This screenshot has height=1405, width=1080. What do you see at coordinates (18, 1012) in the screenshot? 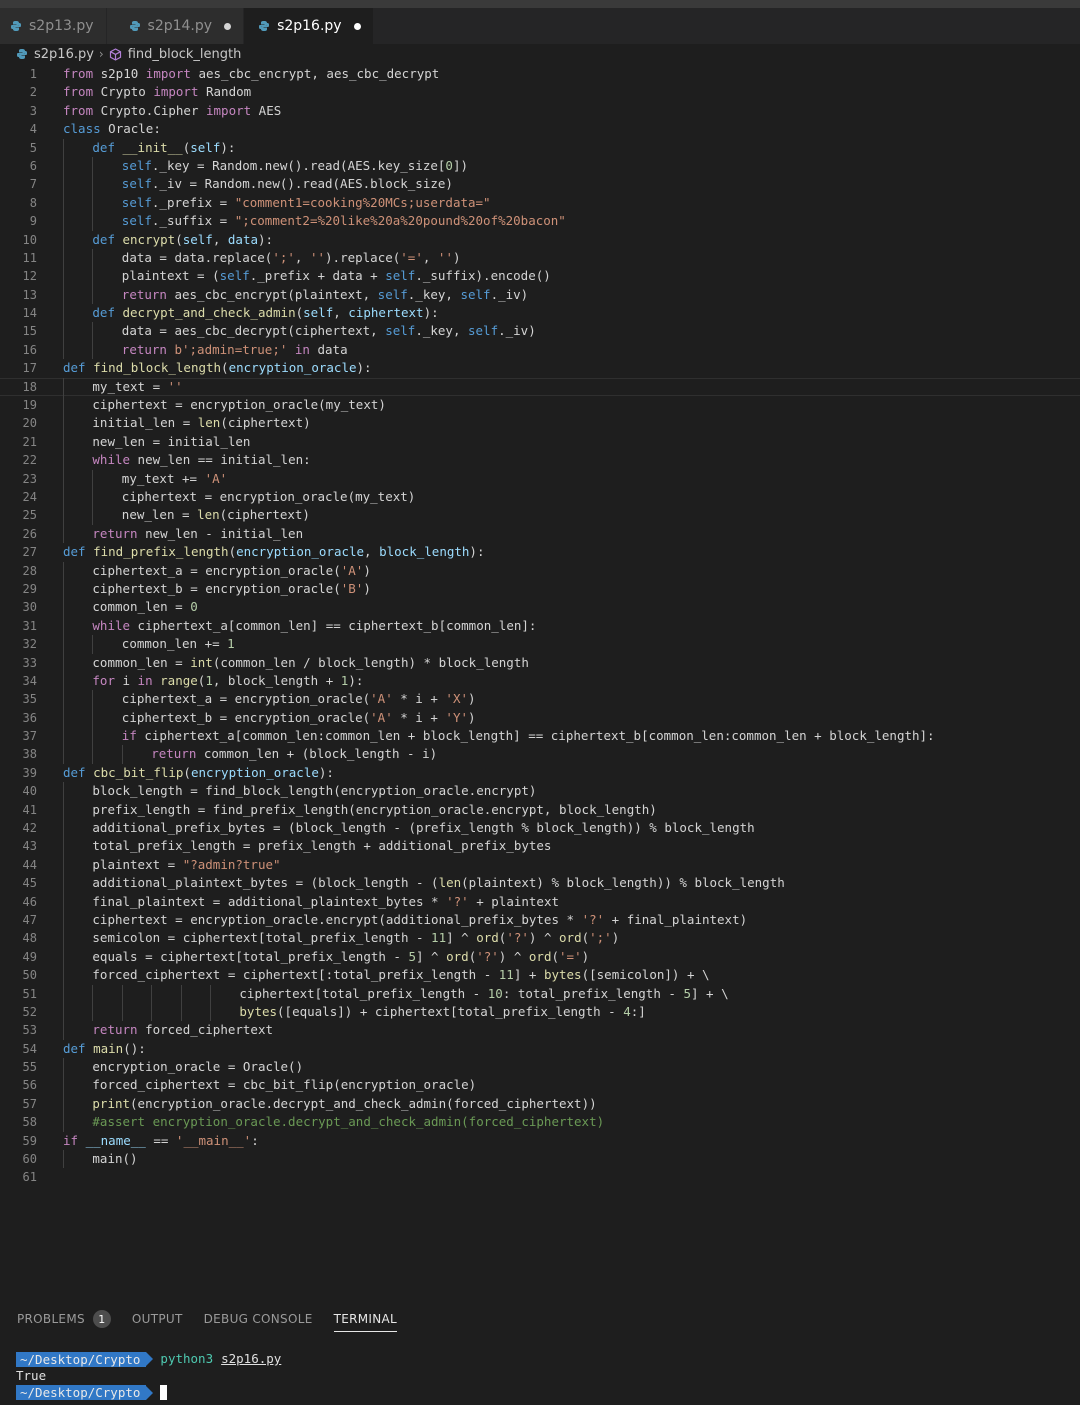
I see `line-number: 52` at bounding box center [18, 1012].